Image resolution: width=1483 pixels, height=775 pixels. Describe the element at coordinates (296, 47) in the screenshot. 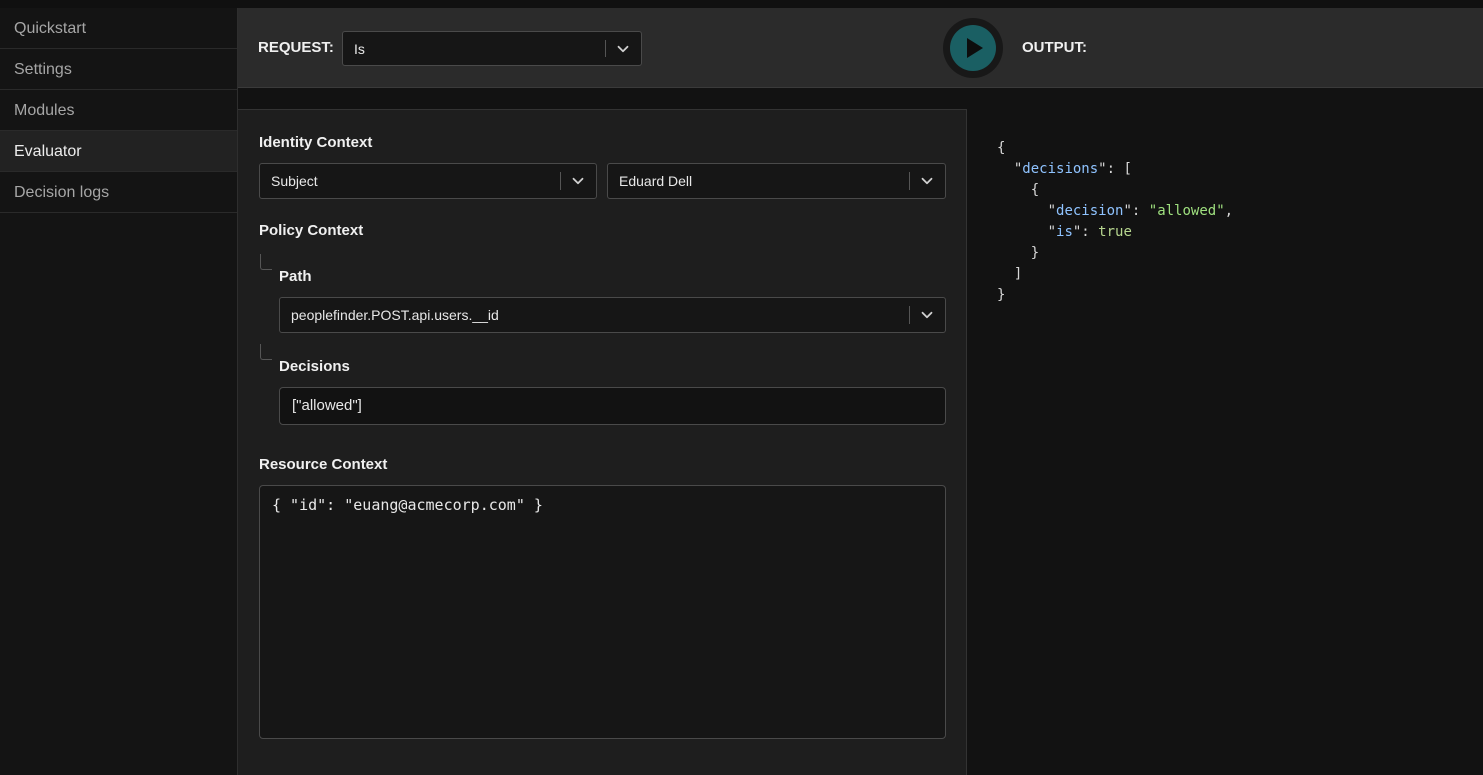

I see `request-label: REQUEST:` at that location.